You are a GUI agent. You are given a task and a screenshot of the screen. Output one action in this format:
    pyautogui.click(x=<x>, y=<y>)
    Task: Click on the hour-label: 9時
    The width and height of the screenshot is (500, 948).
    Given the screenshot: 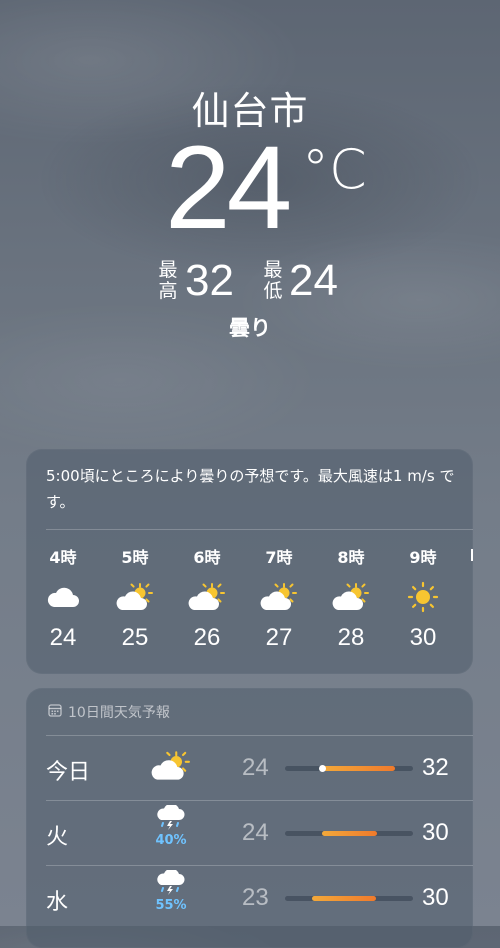 What is the action you would take?
    pyautogui.click(x=423, y=557)
    